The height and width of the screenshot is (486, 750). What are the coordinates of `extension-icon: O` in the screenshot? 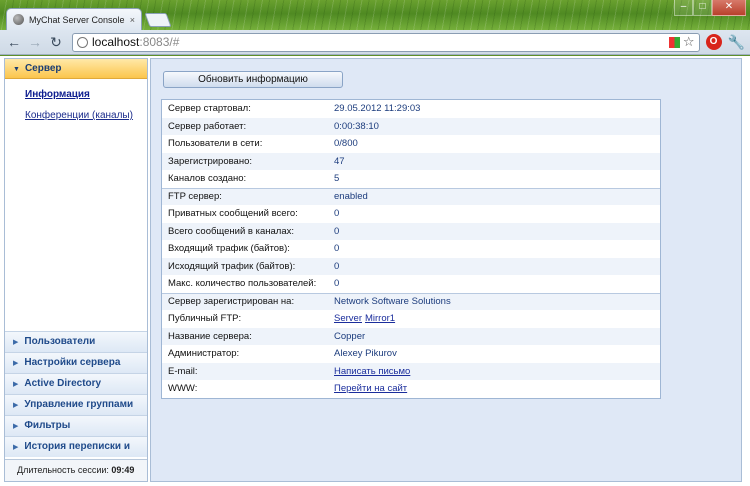 It's located at (713, 42).